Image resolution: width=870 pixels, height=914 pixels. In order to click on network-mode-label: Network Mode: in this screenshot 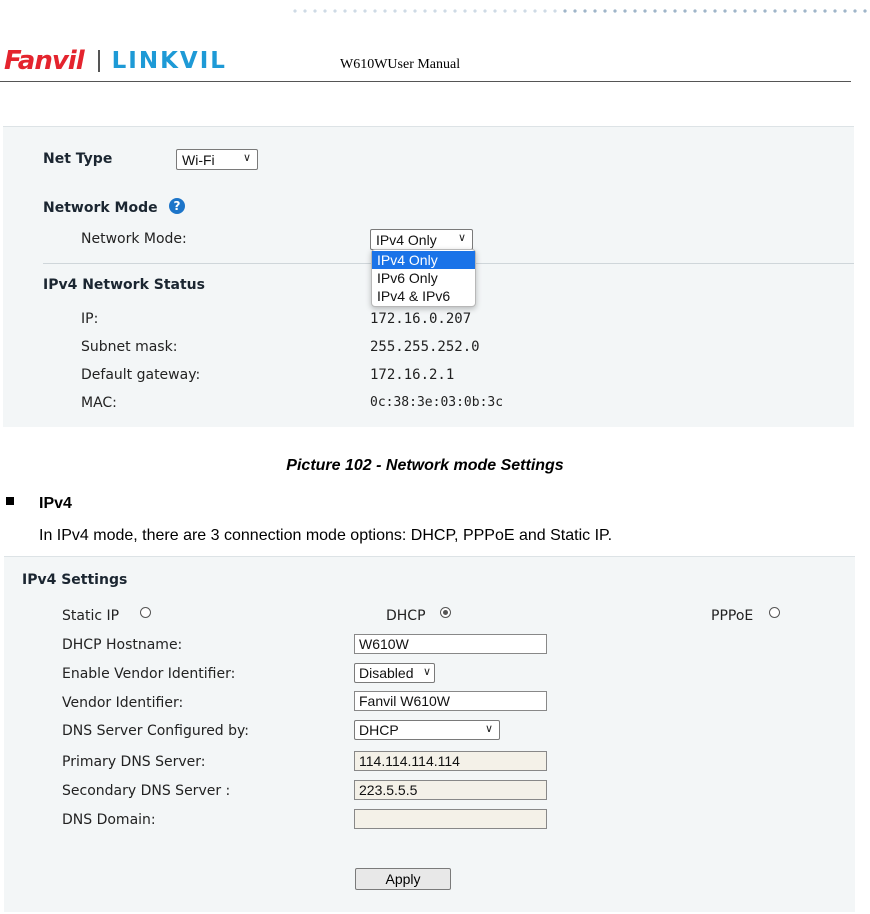, I will do `click(134, 239)`.